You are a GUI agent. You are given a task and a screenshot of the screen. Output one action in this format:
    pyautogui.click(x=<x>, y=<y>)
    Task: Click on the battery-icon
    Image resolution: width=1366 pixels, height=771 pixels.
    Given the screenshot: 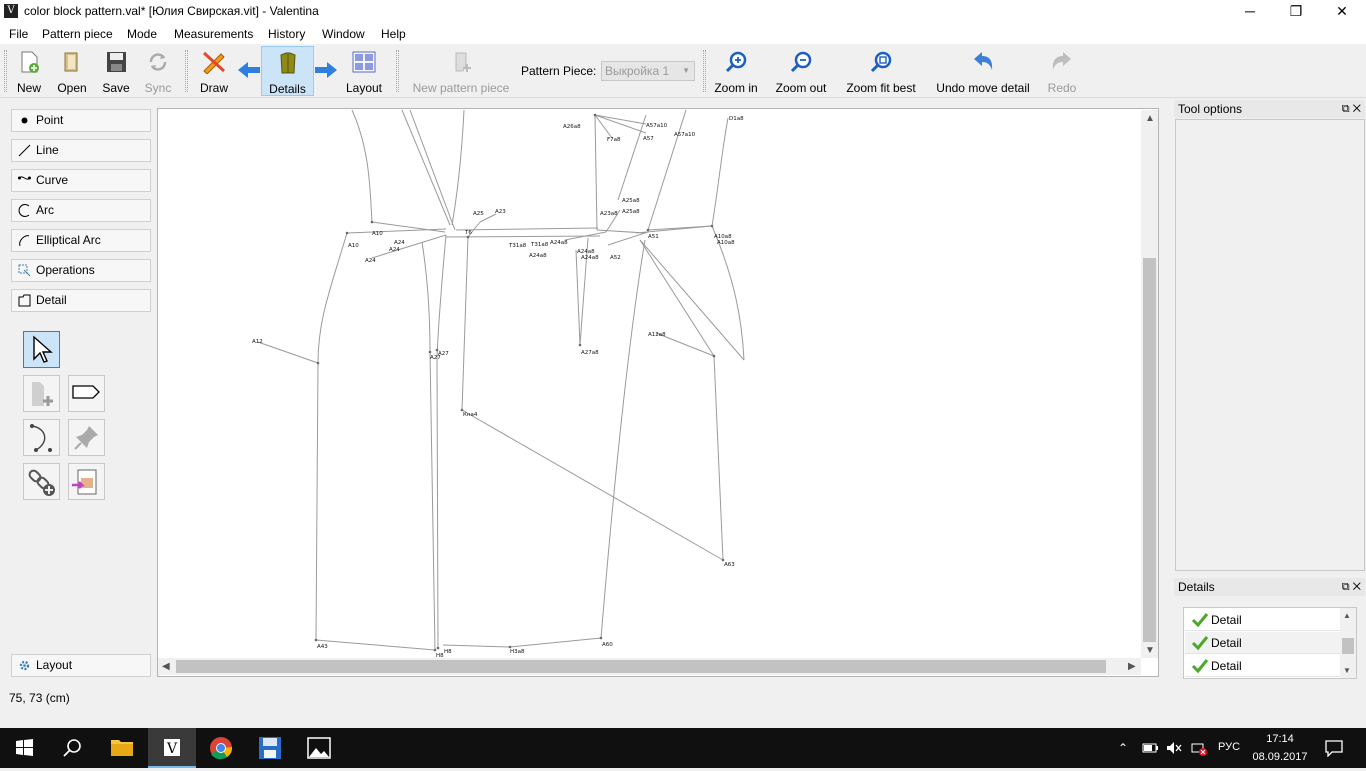 What is the action you would take?
    pyautogui.click(x=1151, y=748)
    